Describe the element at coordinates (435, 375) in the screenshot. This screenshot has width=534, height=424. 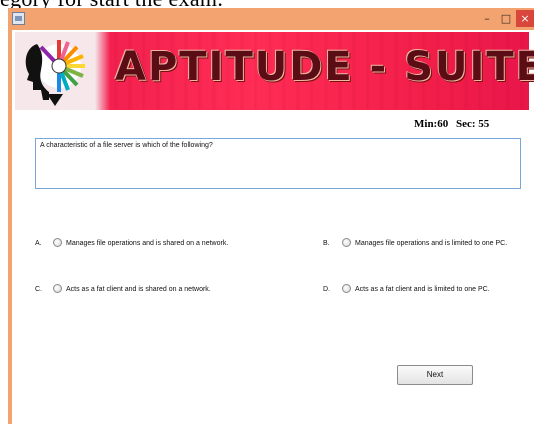
I see `next-button: Next` at that location.